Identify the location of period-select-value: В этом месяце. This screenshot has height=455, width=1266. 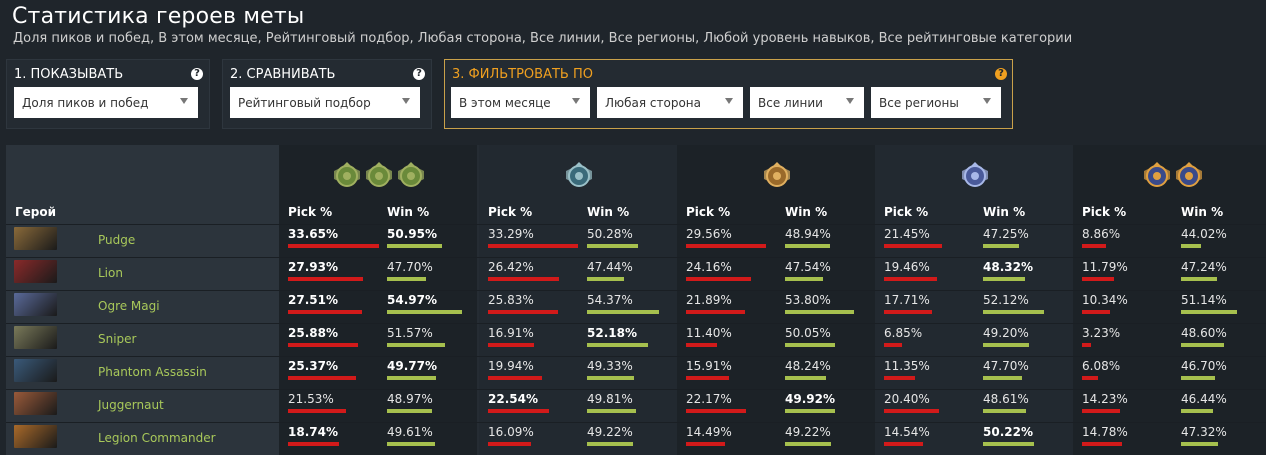
(505, 103).